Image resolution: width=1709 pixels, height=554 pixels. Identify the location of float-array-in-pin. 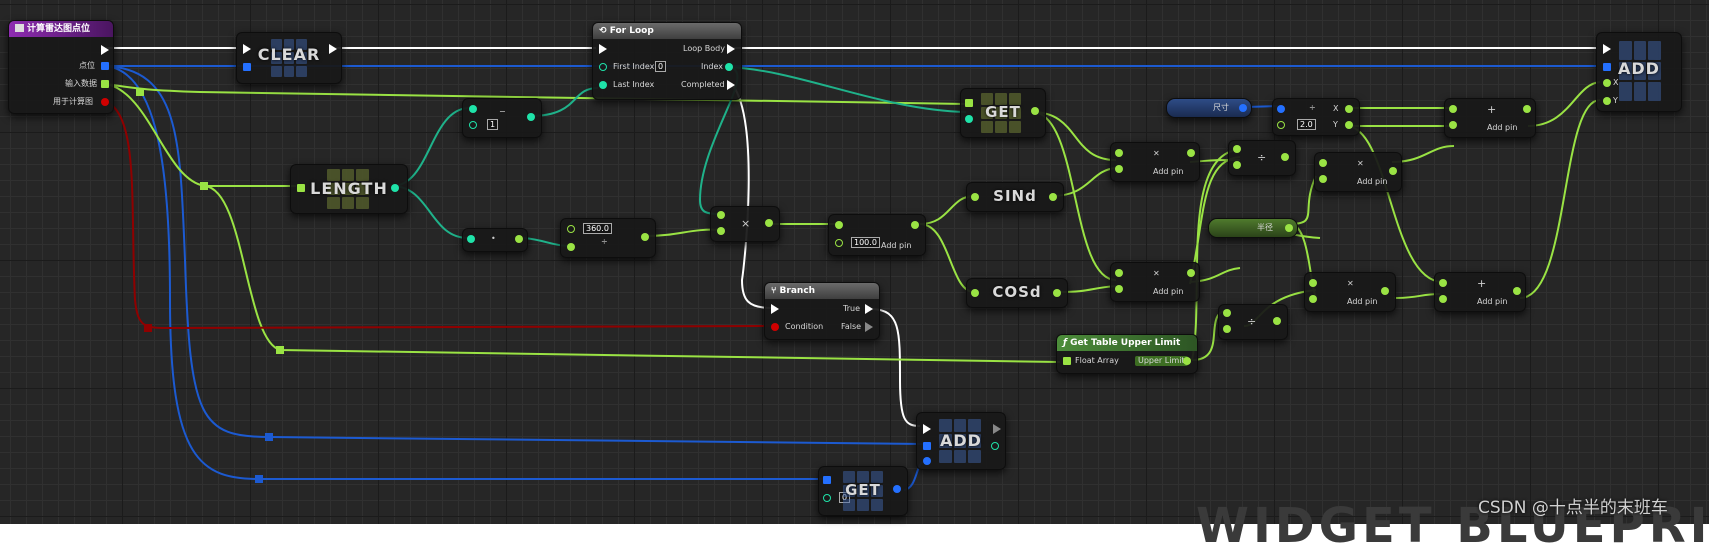
(1067, 361).